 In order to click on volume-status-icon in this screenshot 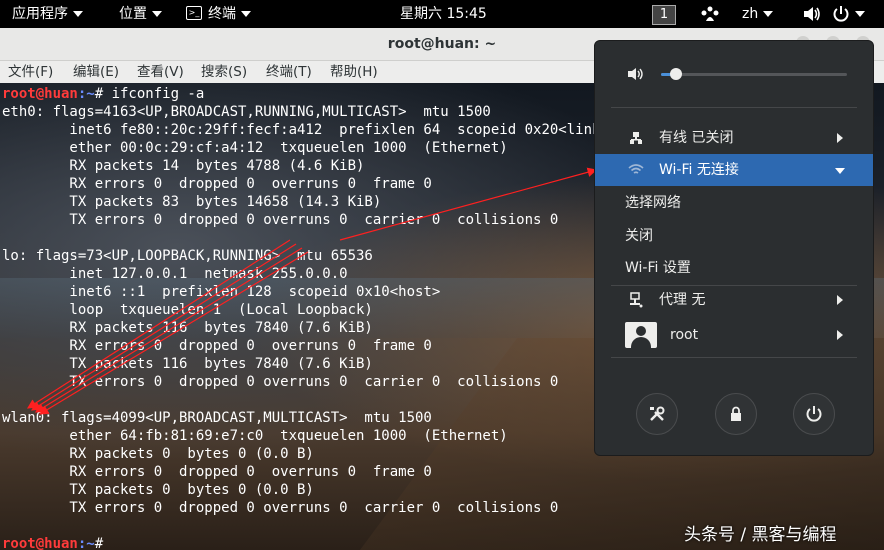, I will do `click(812, 14)`.